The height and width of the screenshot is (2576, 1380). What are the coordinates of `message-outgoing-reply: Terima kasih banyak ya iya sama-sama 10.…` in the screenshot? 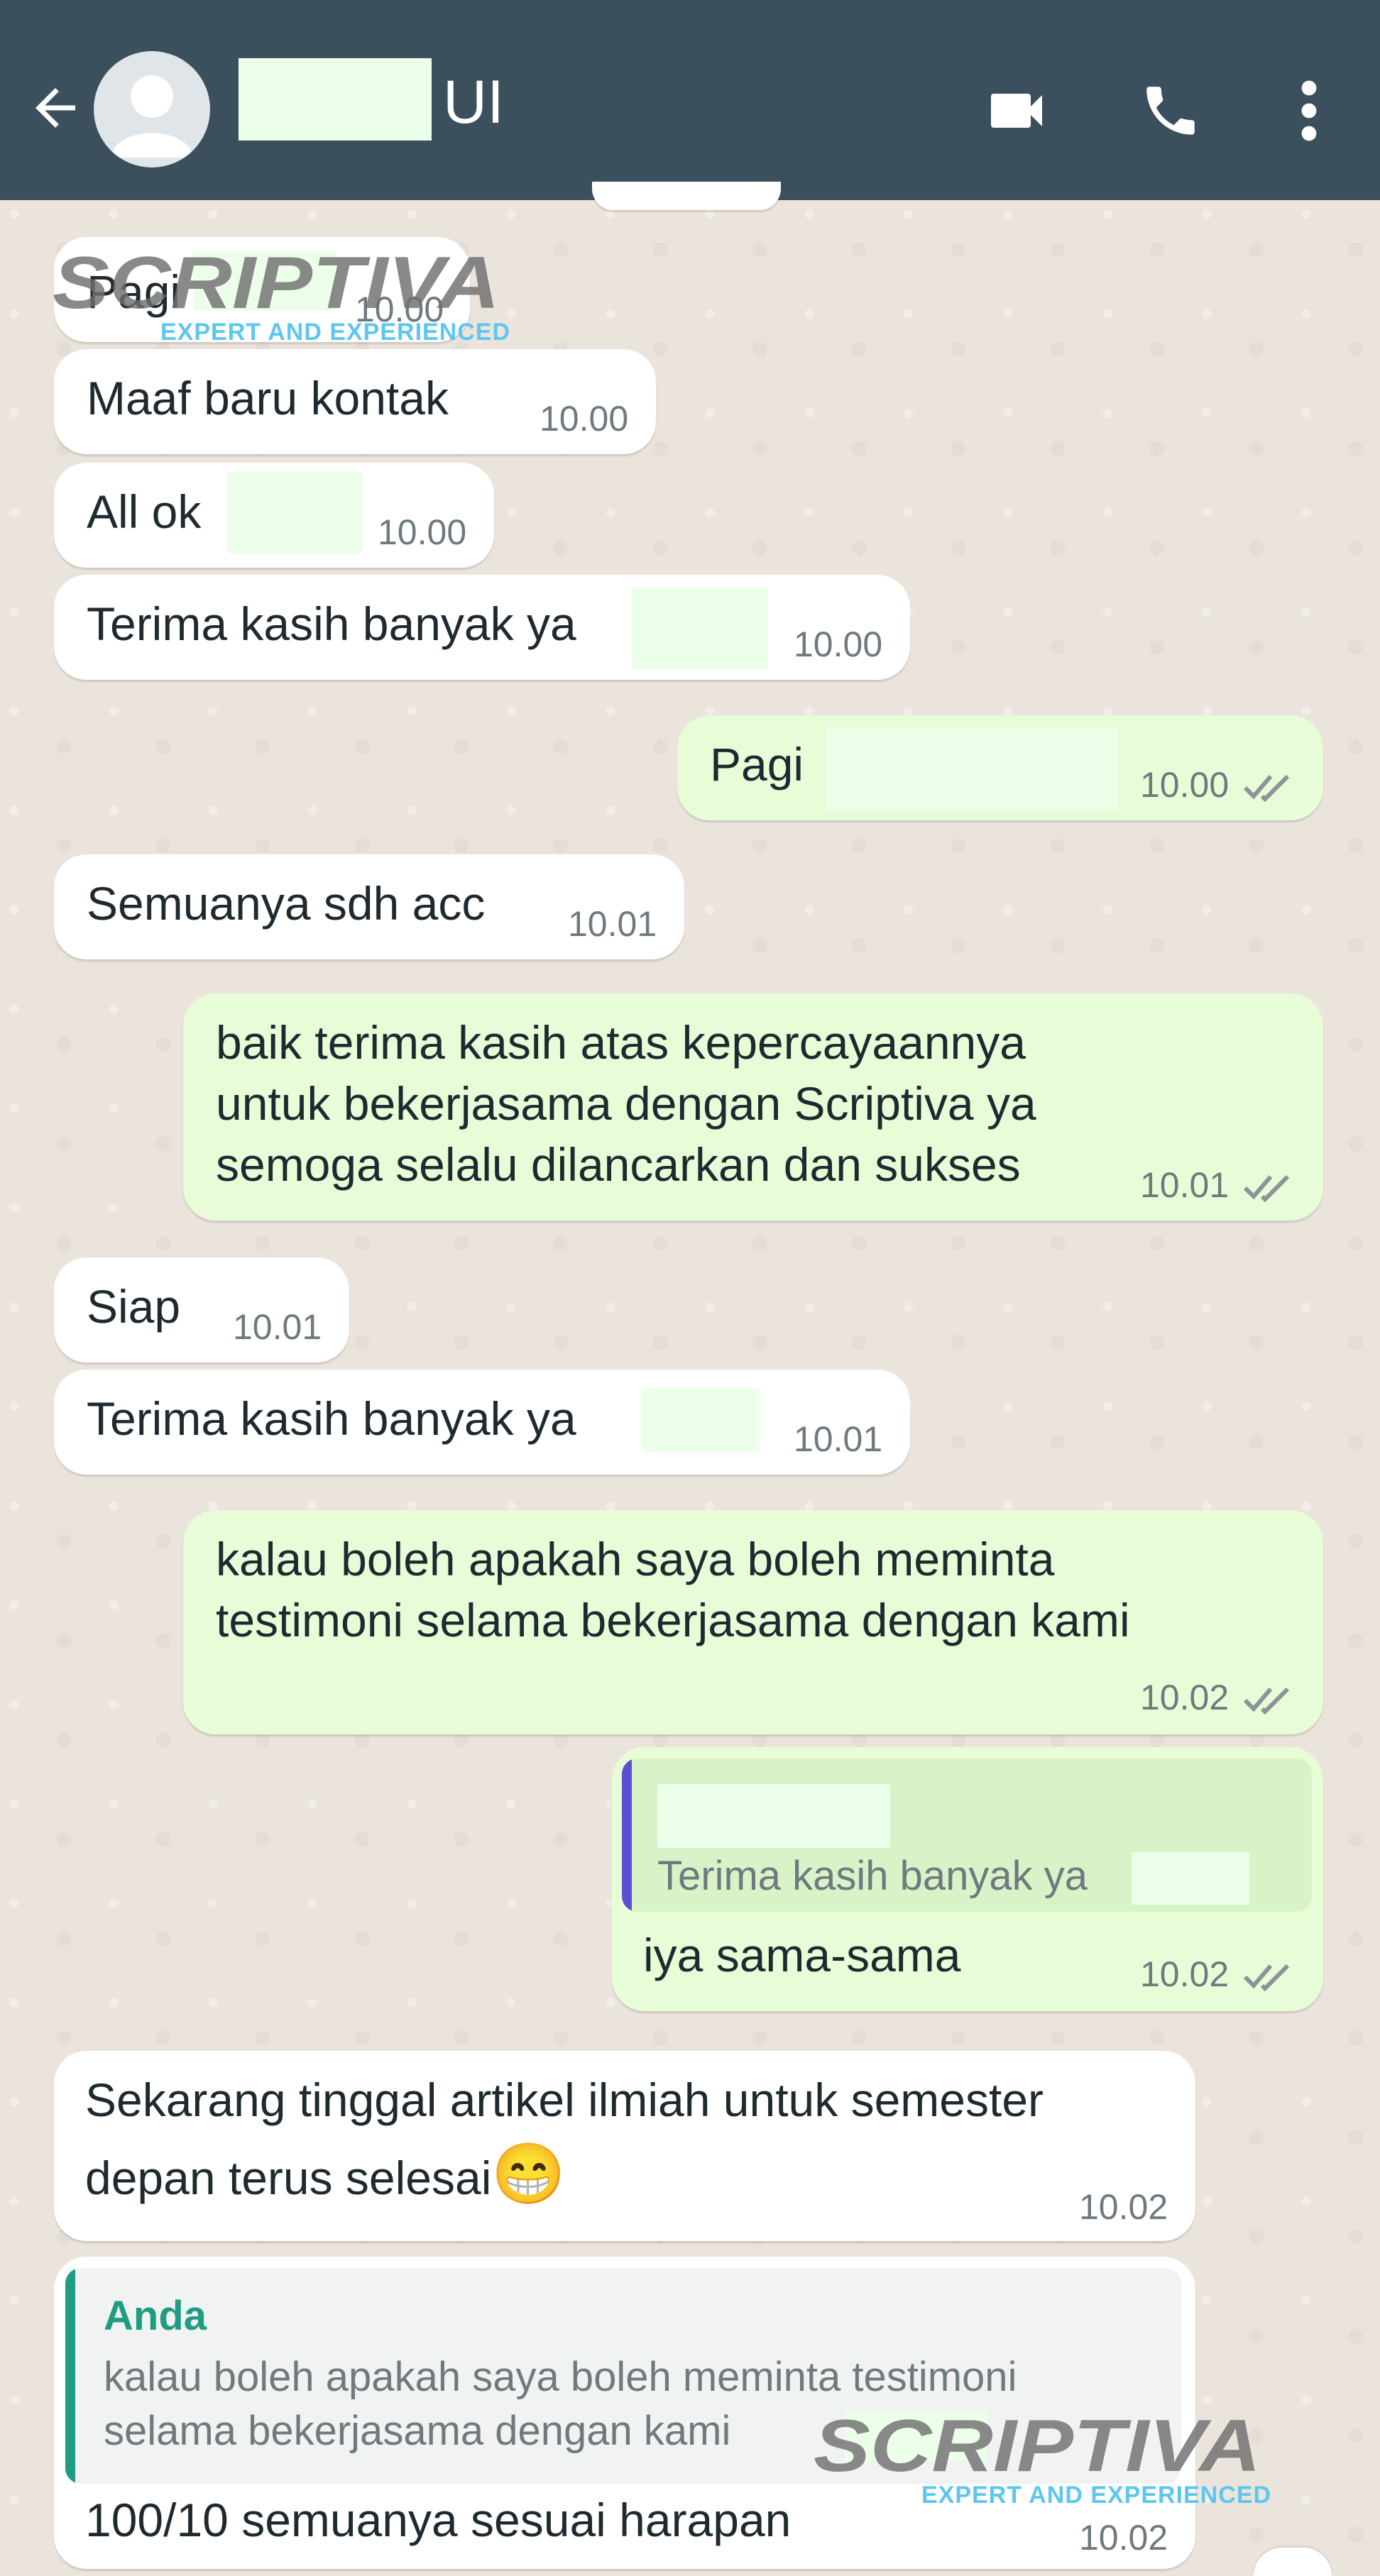 It's located at (968, 1879).